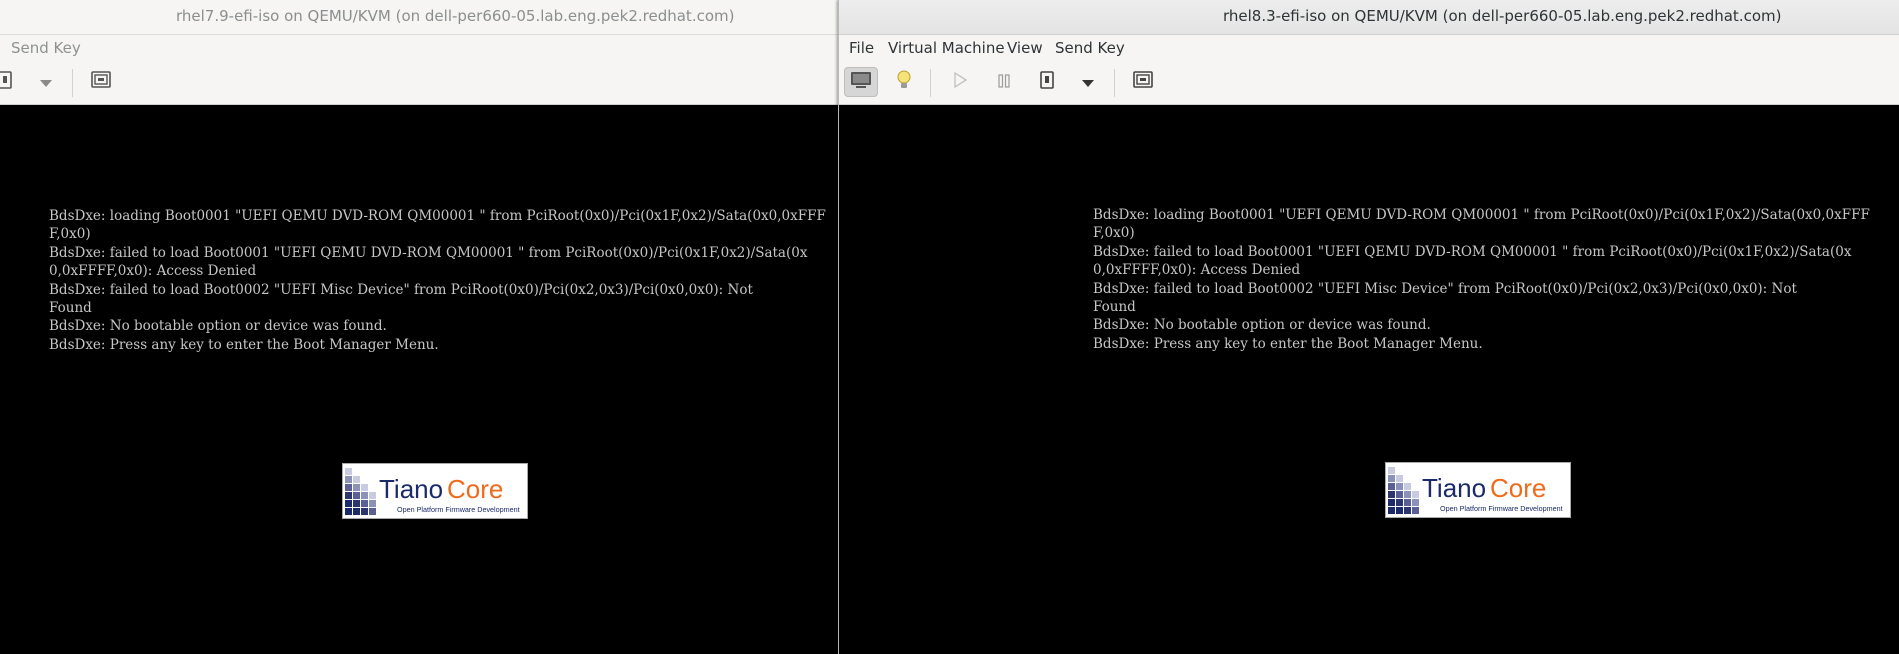 The image size is (1899, 654). Describe the element at coordinates (946, 48) in the screenshot. I see `menu-virtual-machine: Virtual Machine` at that location.